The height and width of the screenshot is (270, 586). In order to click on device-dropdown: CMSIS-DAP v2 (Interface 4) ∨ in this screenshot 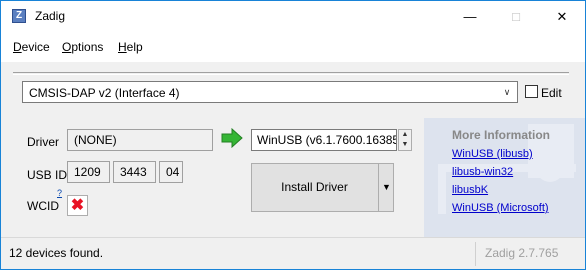, I will do `click(270, 92)`.